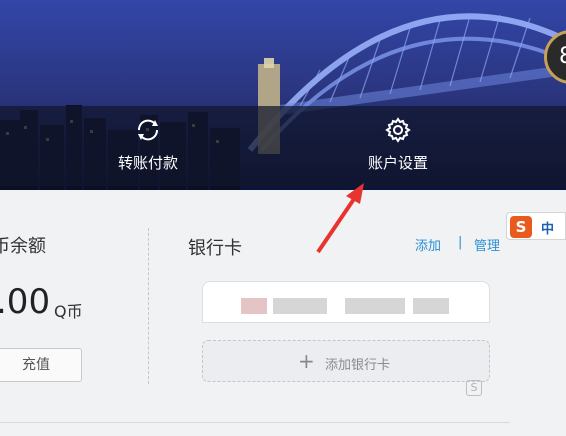  What do you see at coordinates (474, 388) in the screenshot?
I see `watermark-icon: S` at bounding box center [474, 388].